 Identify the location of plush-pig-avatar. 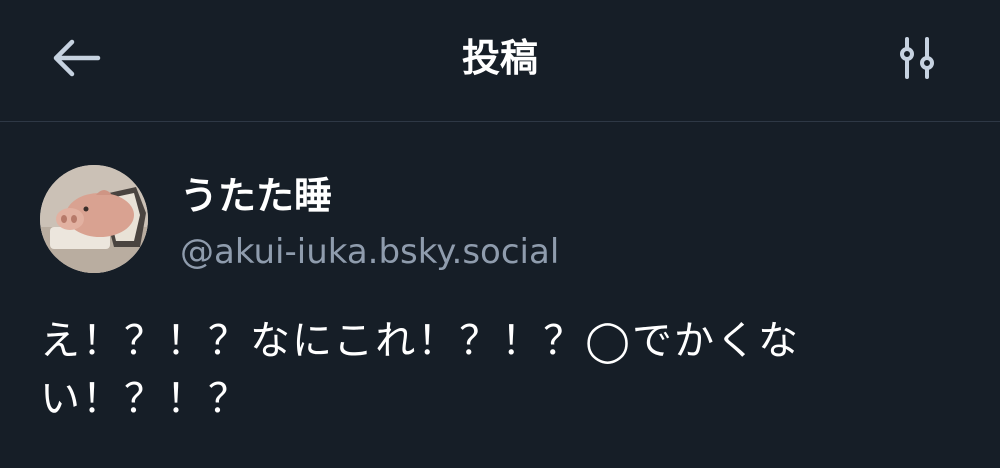
(94, 219).